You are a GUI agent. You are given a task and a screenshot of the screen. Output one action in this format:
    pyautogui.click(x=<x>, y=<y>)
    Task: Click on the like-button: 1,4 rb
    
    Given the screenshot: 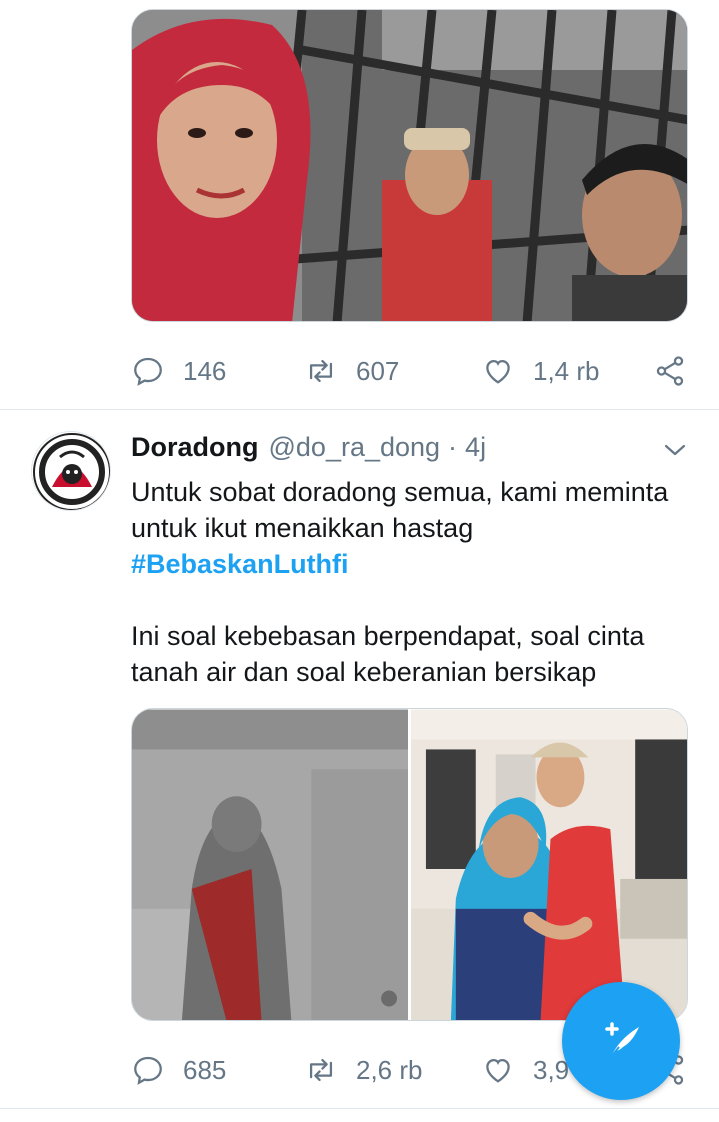 What is the action you would take?
    pyautogui.click(x=540, y=371)
    